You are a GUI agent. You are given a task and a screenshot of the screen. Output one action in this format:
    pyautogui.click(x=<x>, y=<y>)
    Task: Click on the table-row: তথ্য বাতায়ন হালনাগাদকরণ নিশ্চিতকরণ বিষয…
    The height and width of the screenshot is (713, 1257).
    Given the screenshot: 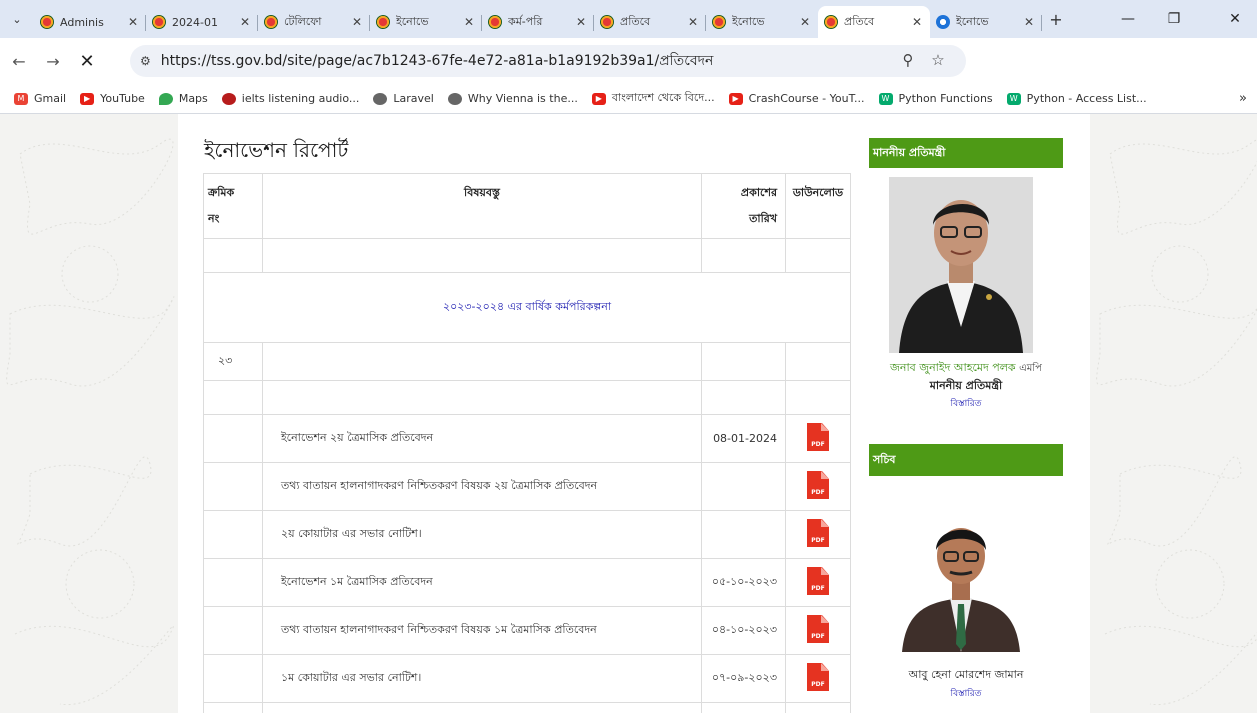 What is the action you would take?
    pyautogui.click(x=527, y=486)
    